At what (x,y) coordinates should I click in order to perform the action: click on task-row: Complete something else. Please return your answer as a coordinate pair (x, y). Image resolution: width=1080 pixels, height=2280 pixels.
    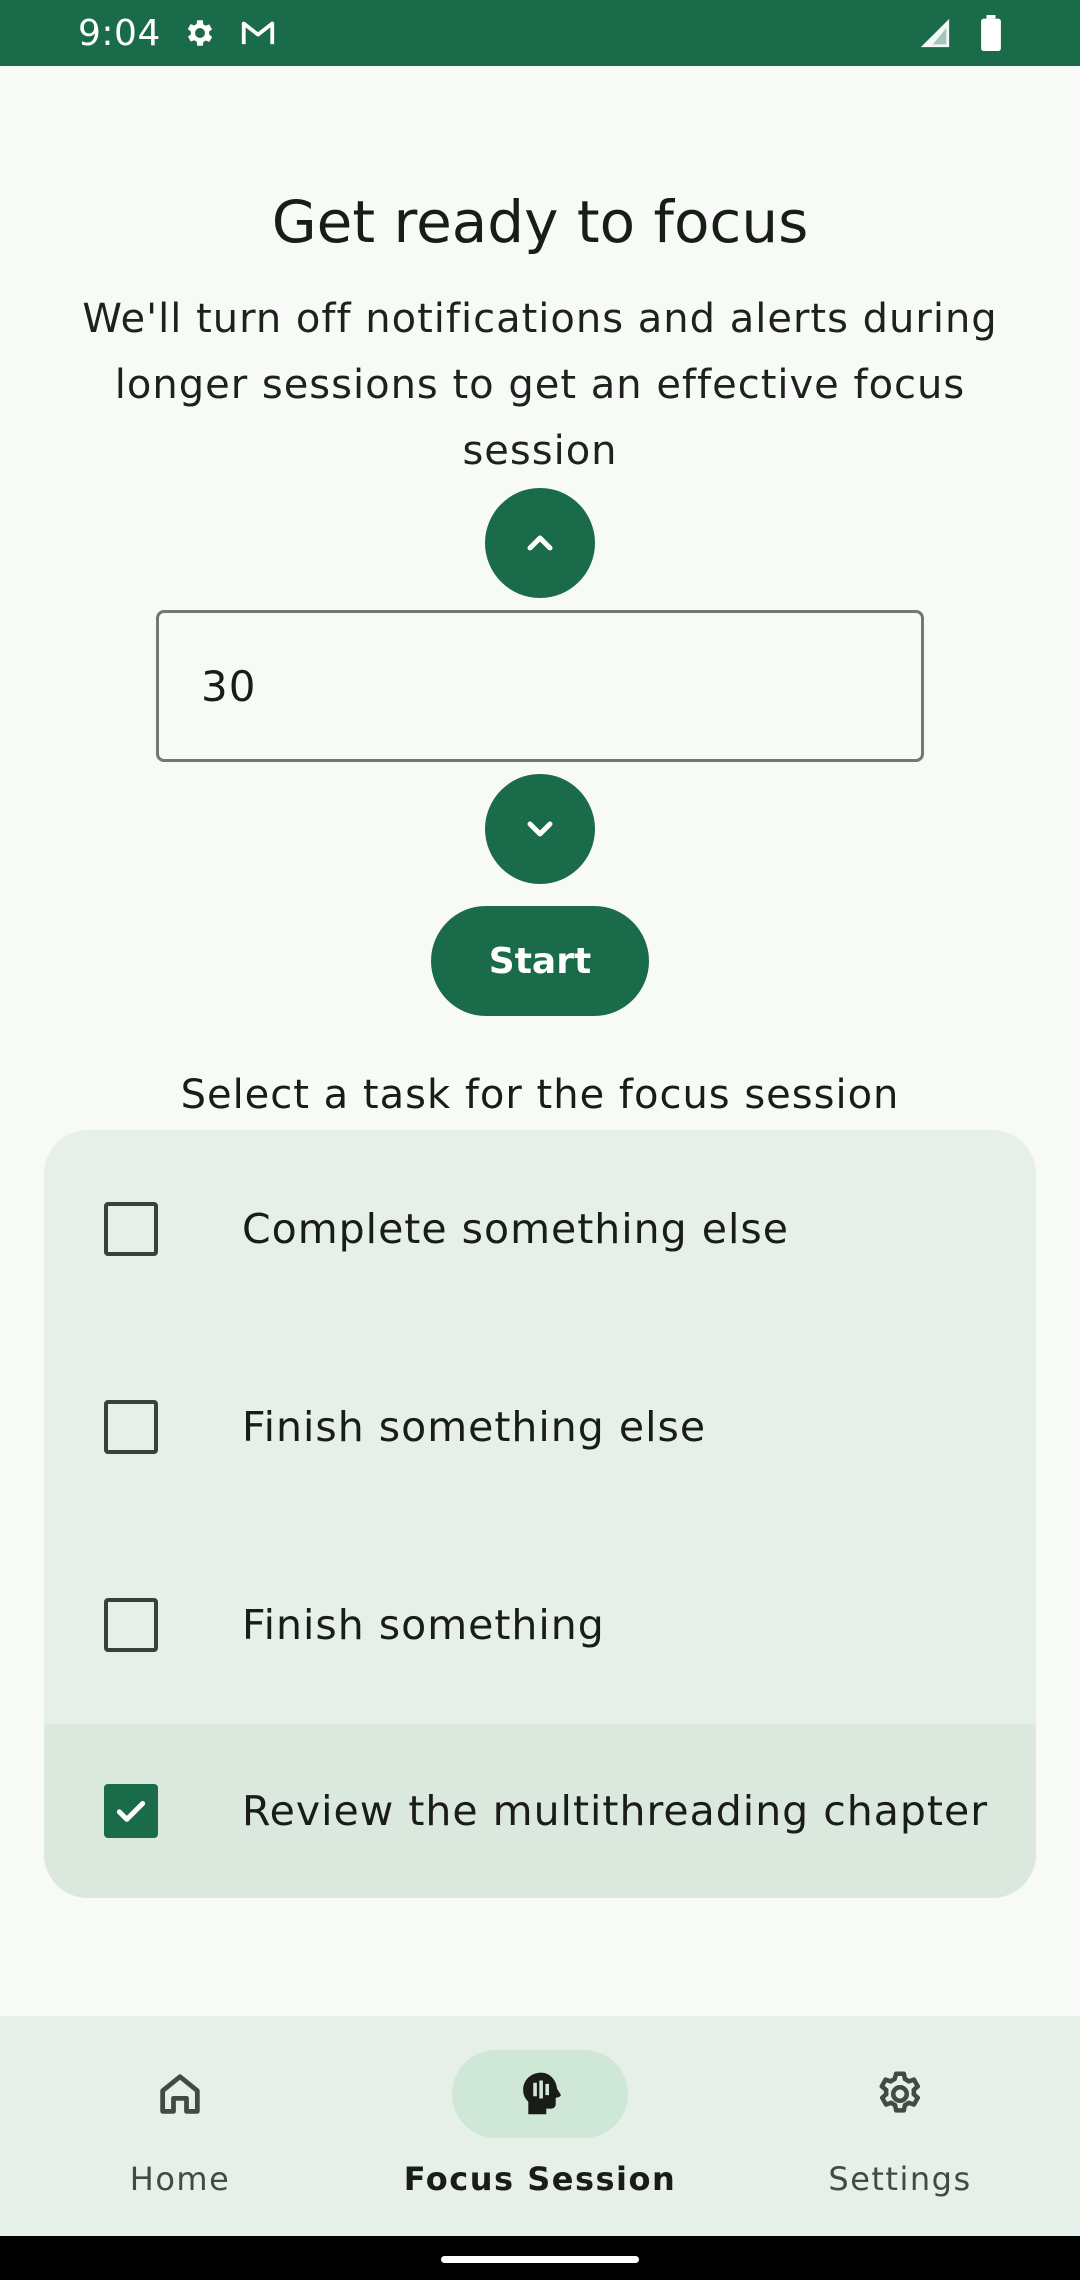
    Looking at the image, I should click on (540, 1229).